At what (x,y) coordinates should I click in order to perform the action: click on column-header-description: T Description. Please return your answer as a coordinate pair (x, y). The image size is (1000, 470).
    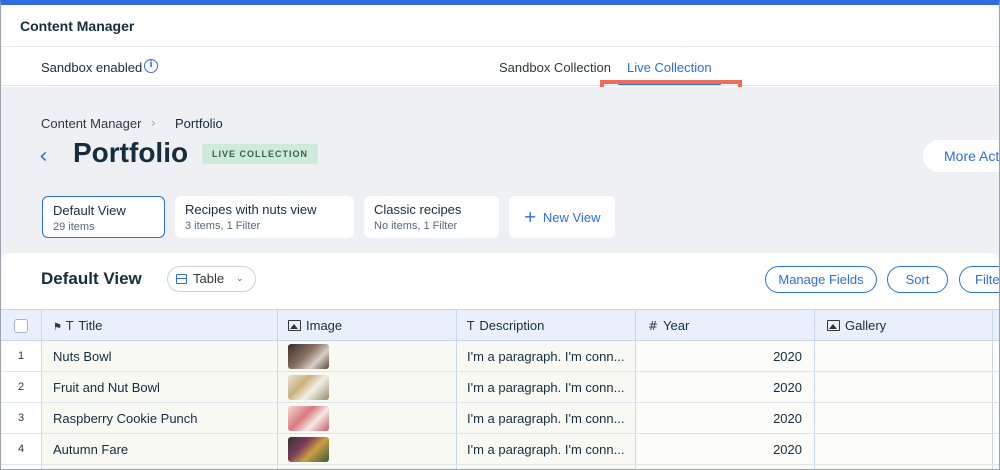
    Looking at the image, I should click on (546, 325).